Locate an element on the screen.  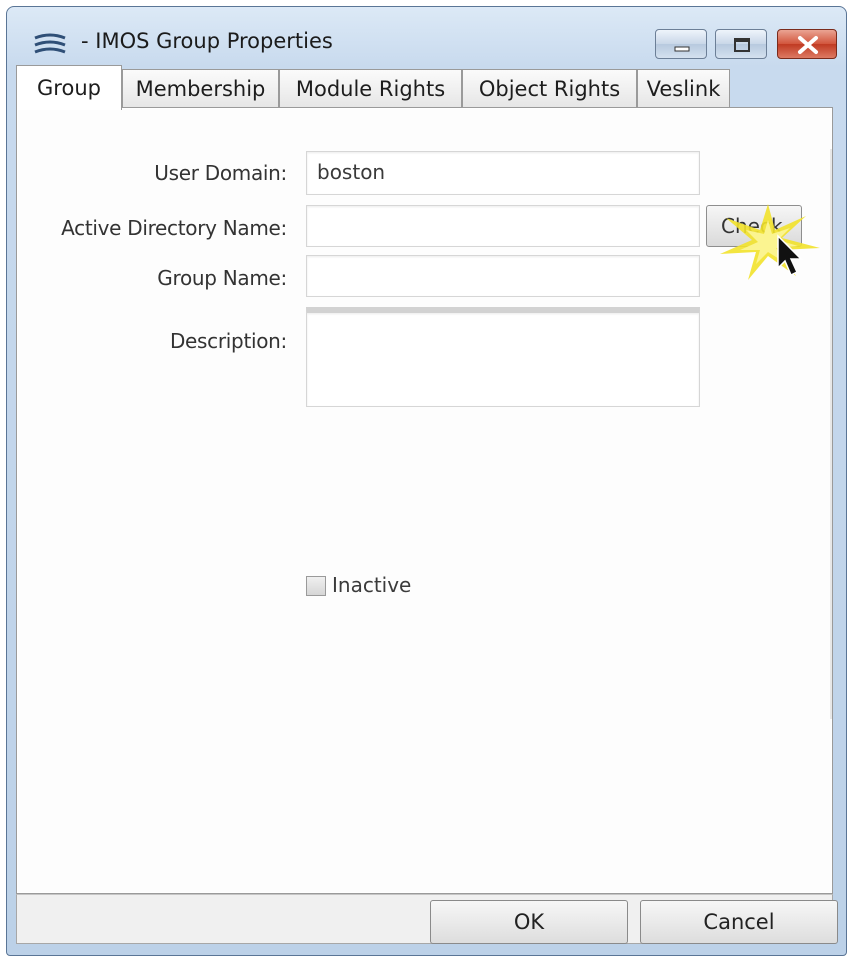
tab-module-rights: Module Rights is located at coordinates (370, 88).